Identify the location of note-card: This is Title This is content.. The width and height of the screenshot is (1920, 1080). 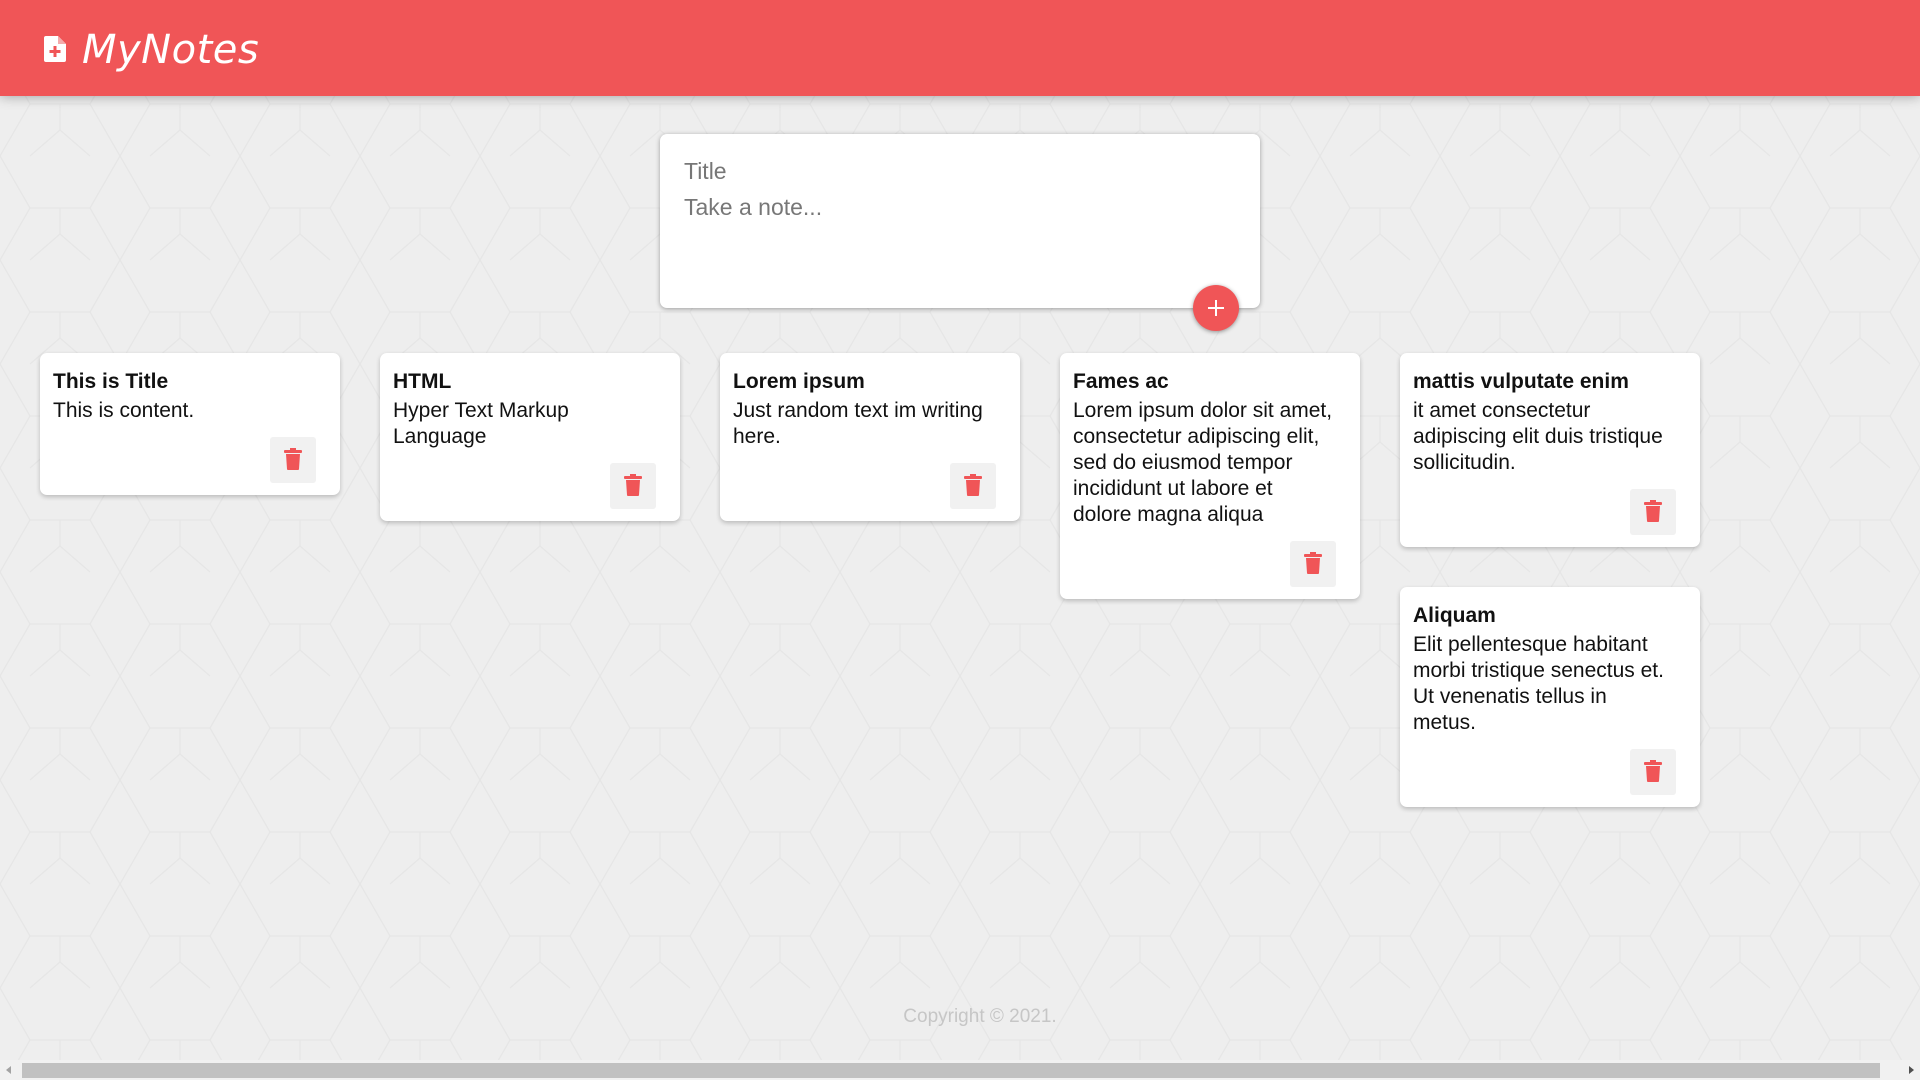
(190, 424).